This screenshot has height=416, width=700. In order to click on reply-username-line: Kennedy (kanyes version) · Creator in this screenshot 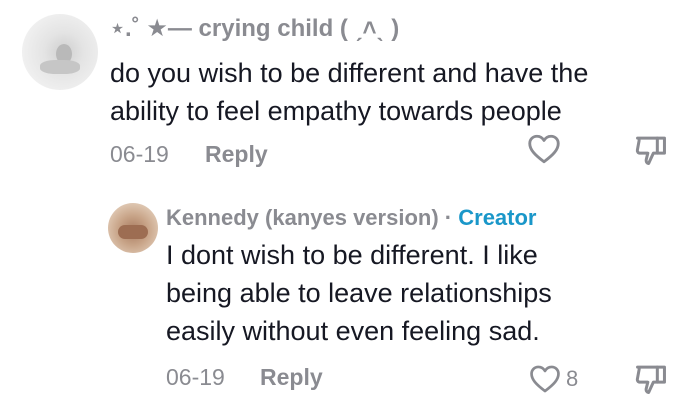, I will do `click(351, 218)`.